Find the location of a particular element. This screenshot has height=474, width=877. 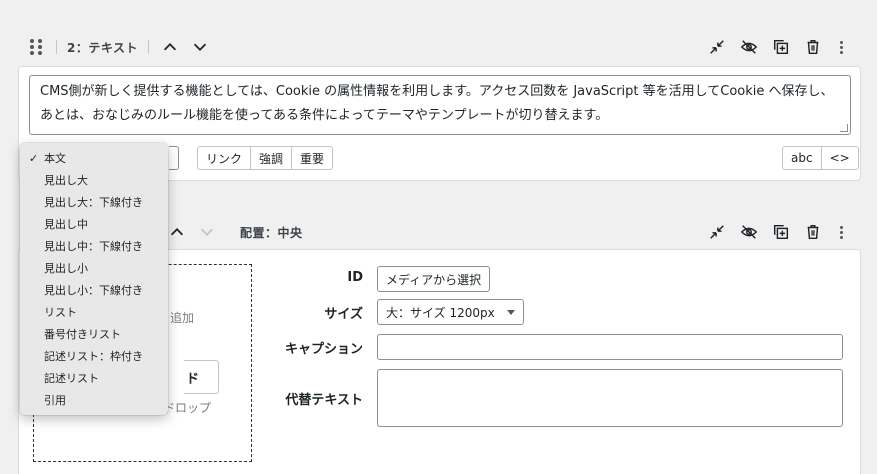

alt-text-input is located at coordinates (610, 398).